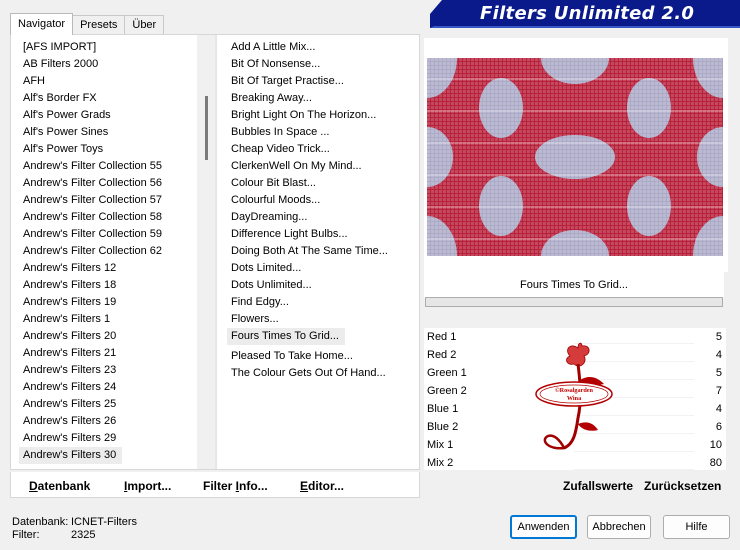  Describe the element at coordinates (112, 217) in the screenshot. I see `category-list-item: Andrew's Filter Collection 58` at that location.